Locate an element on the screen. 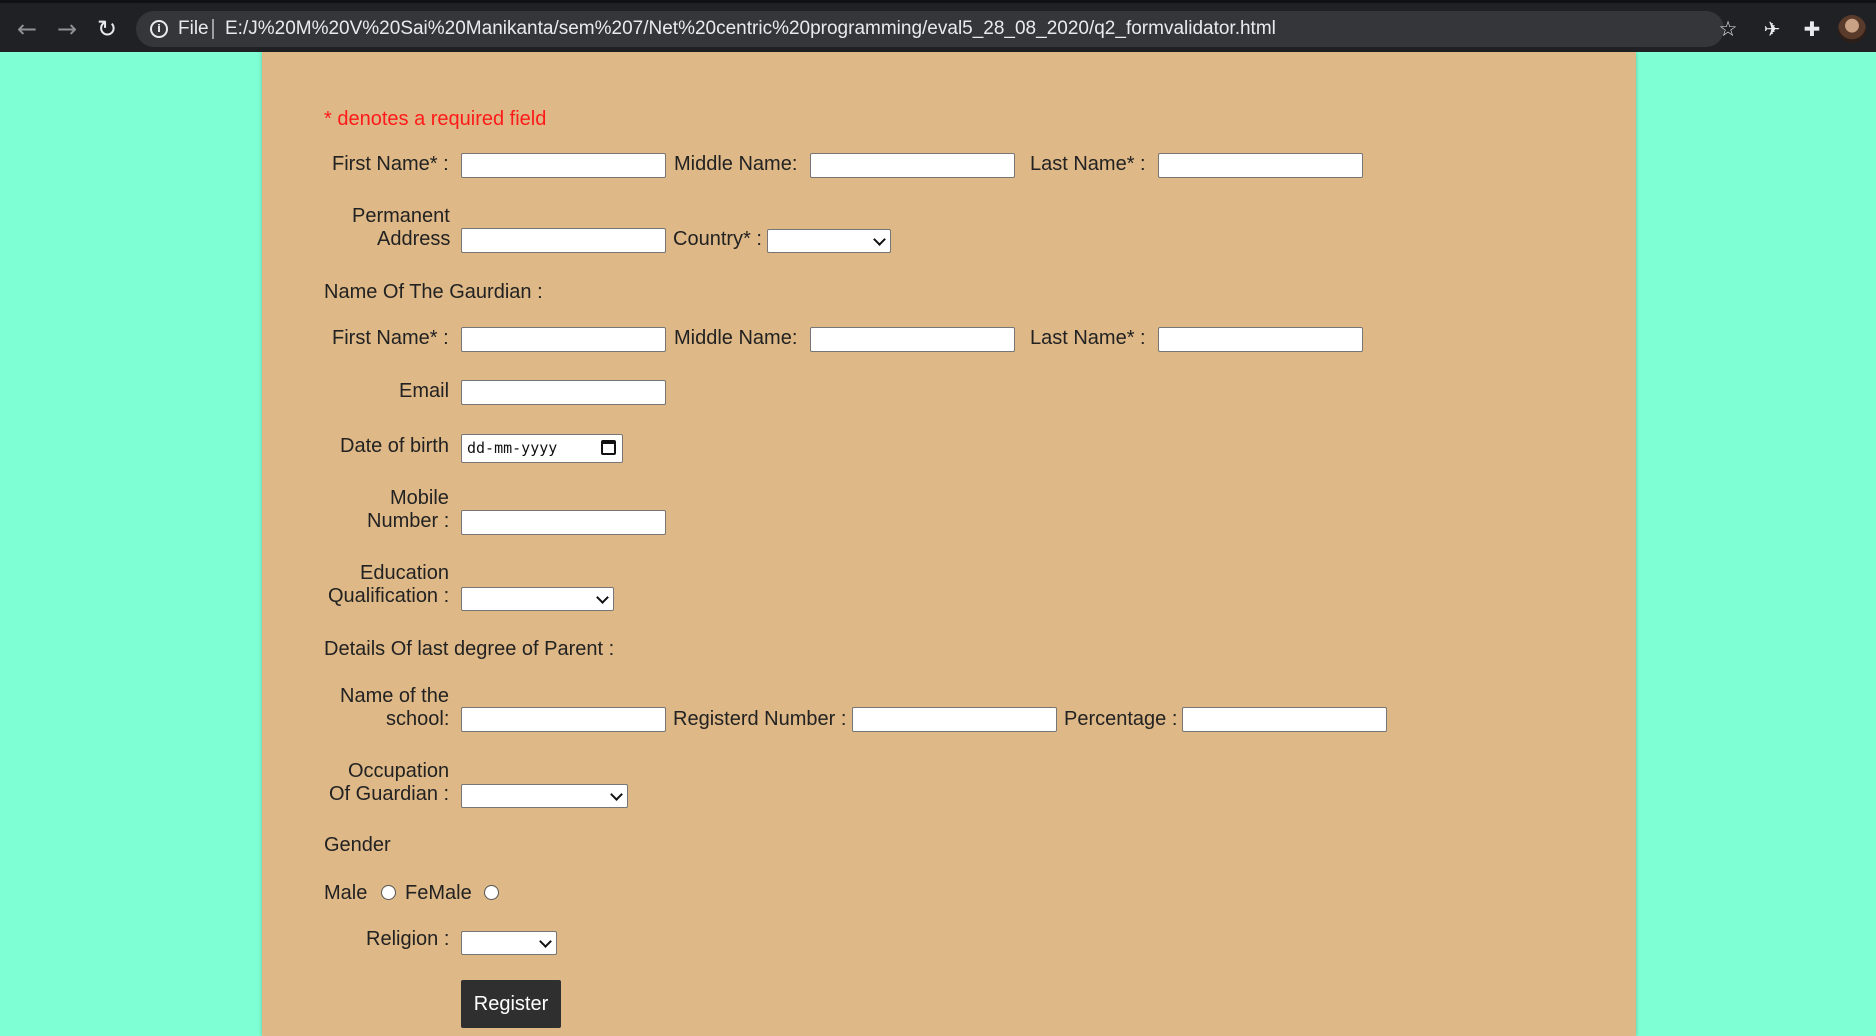  country-label: Country* : is located at coordinates (717, 239).